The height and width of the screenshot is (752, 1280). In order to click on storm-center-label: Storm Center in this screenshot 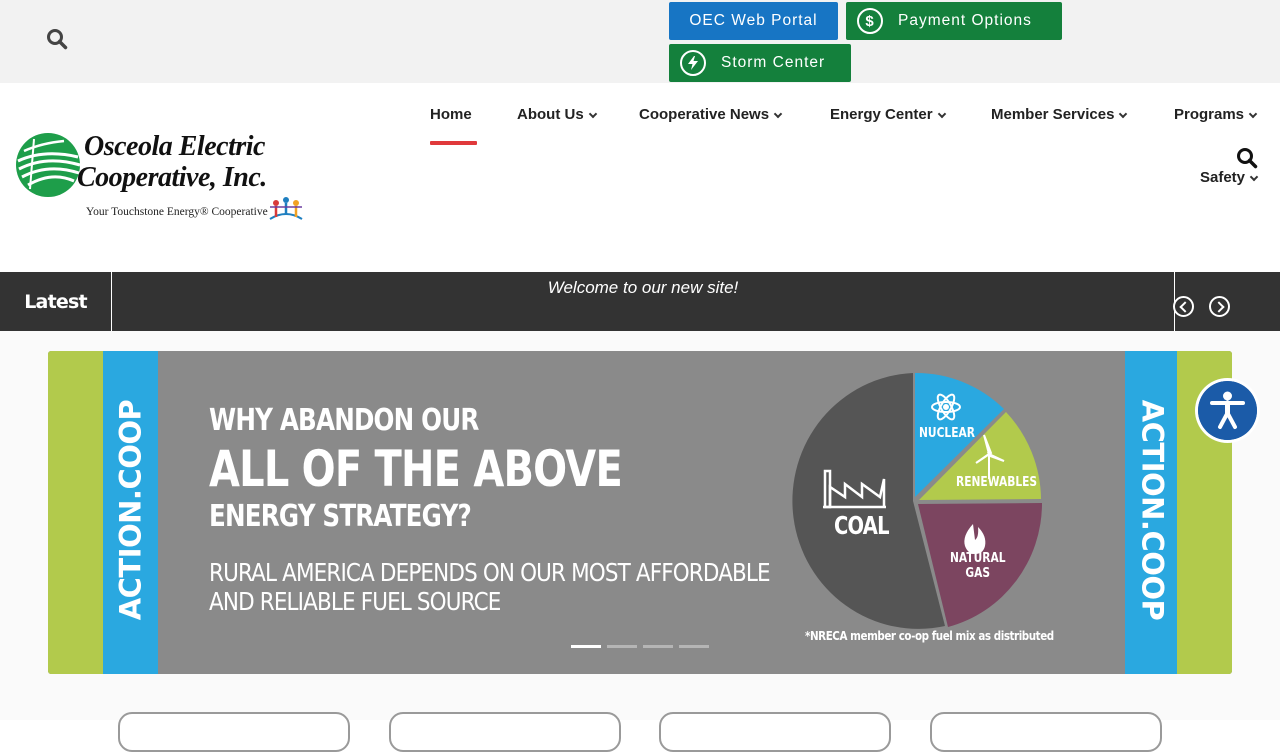, I will do `click(773, 62)`.